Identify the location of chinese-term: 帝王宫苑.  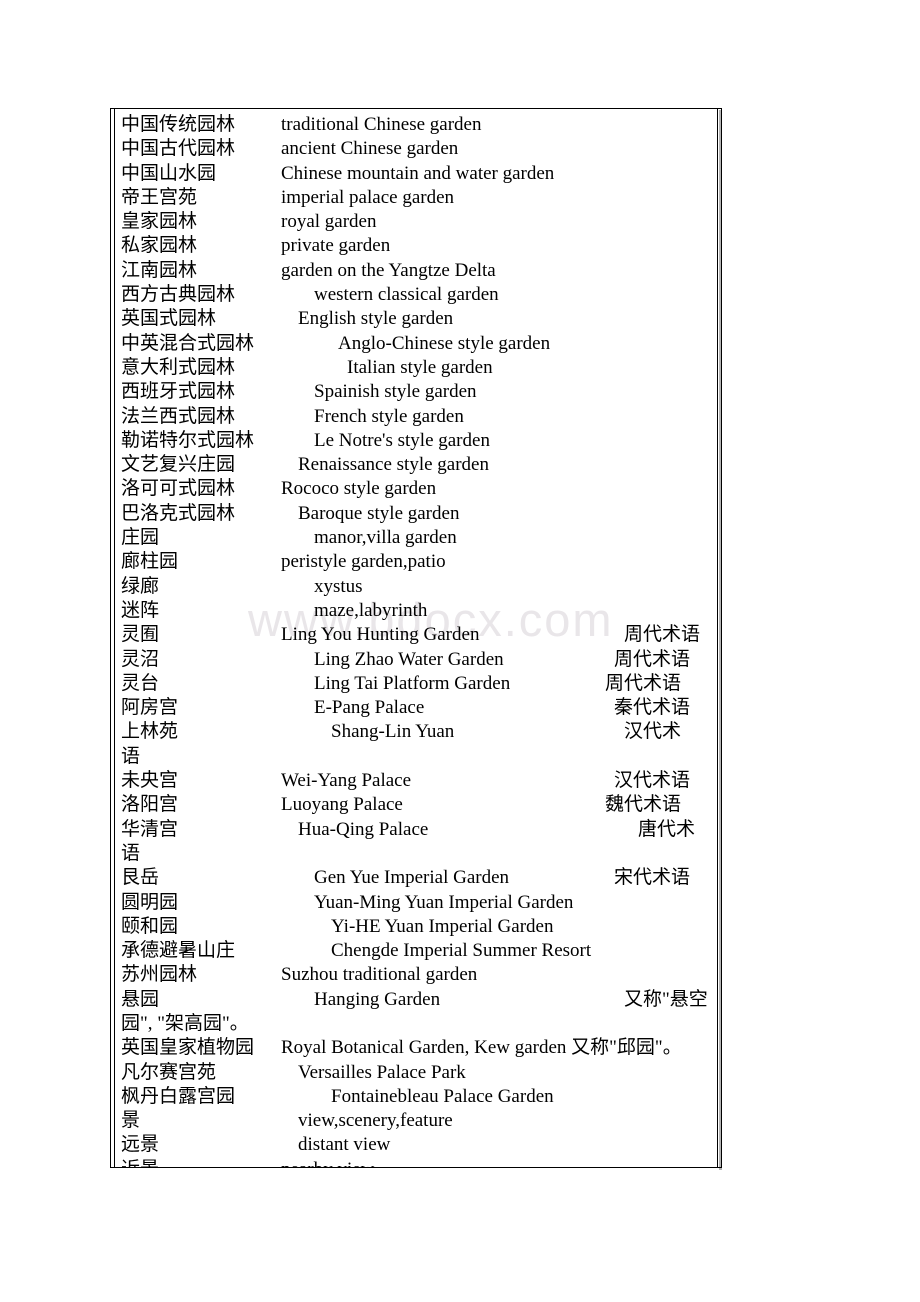
(159, 197).